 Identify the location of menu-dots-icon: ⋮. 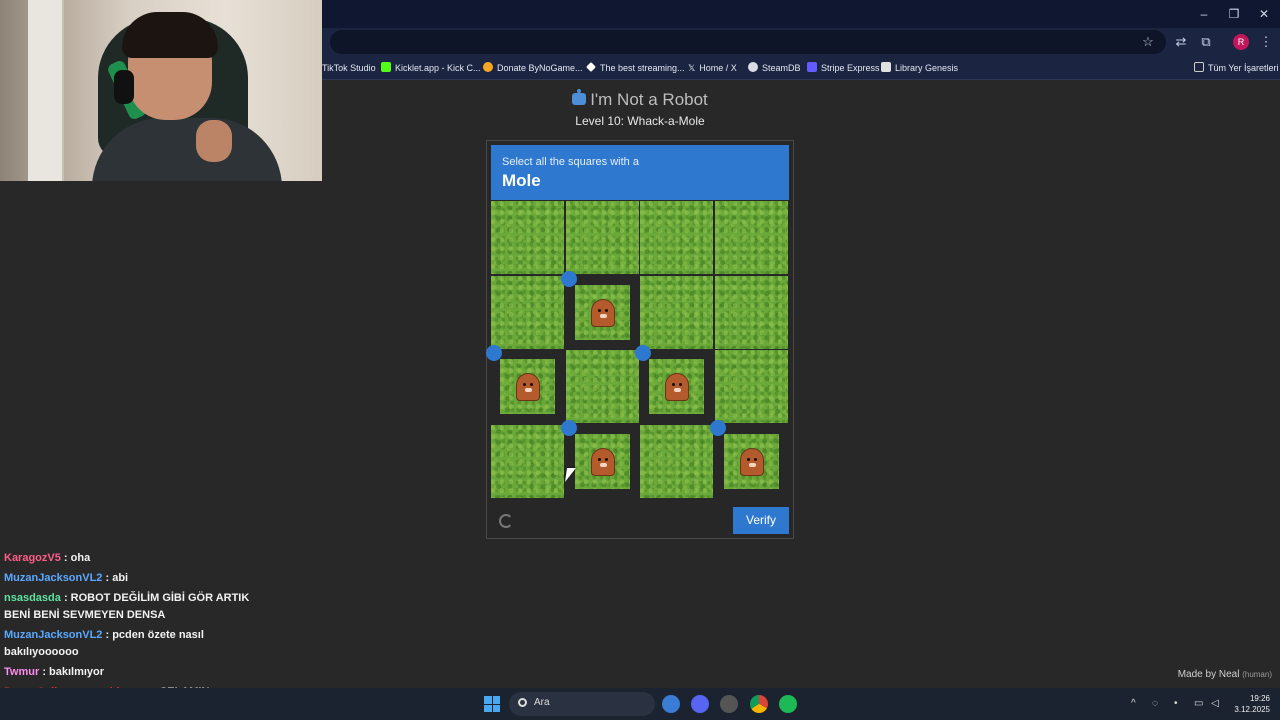
(1266, 42).